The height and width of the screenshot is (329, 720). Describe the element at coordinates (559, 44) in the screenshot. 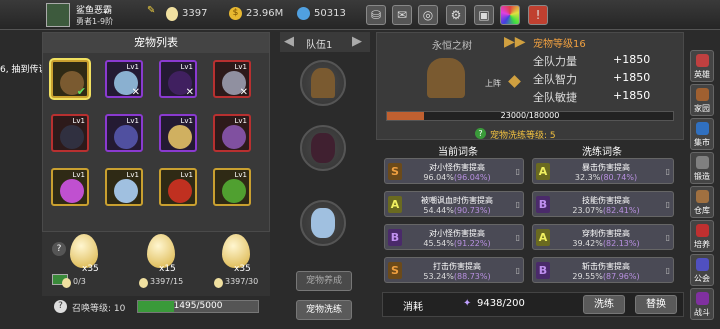

I see `pet-level: 宠物等级16` at that location.